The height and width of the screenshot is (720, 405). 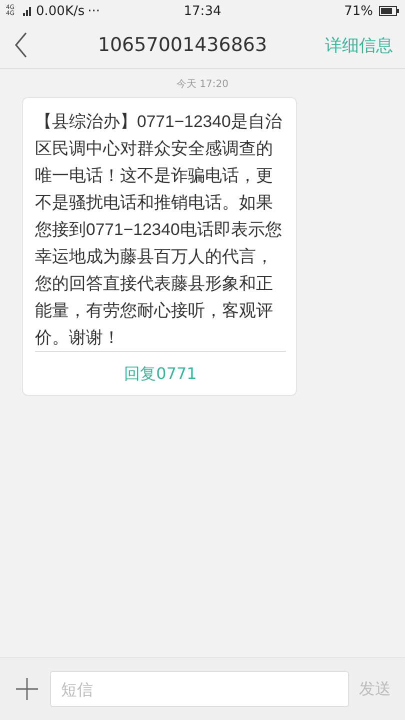 I want to click on details-link: 详细信息, so click(x=355, y=45).